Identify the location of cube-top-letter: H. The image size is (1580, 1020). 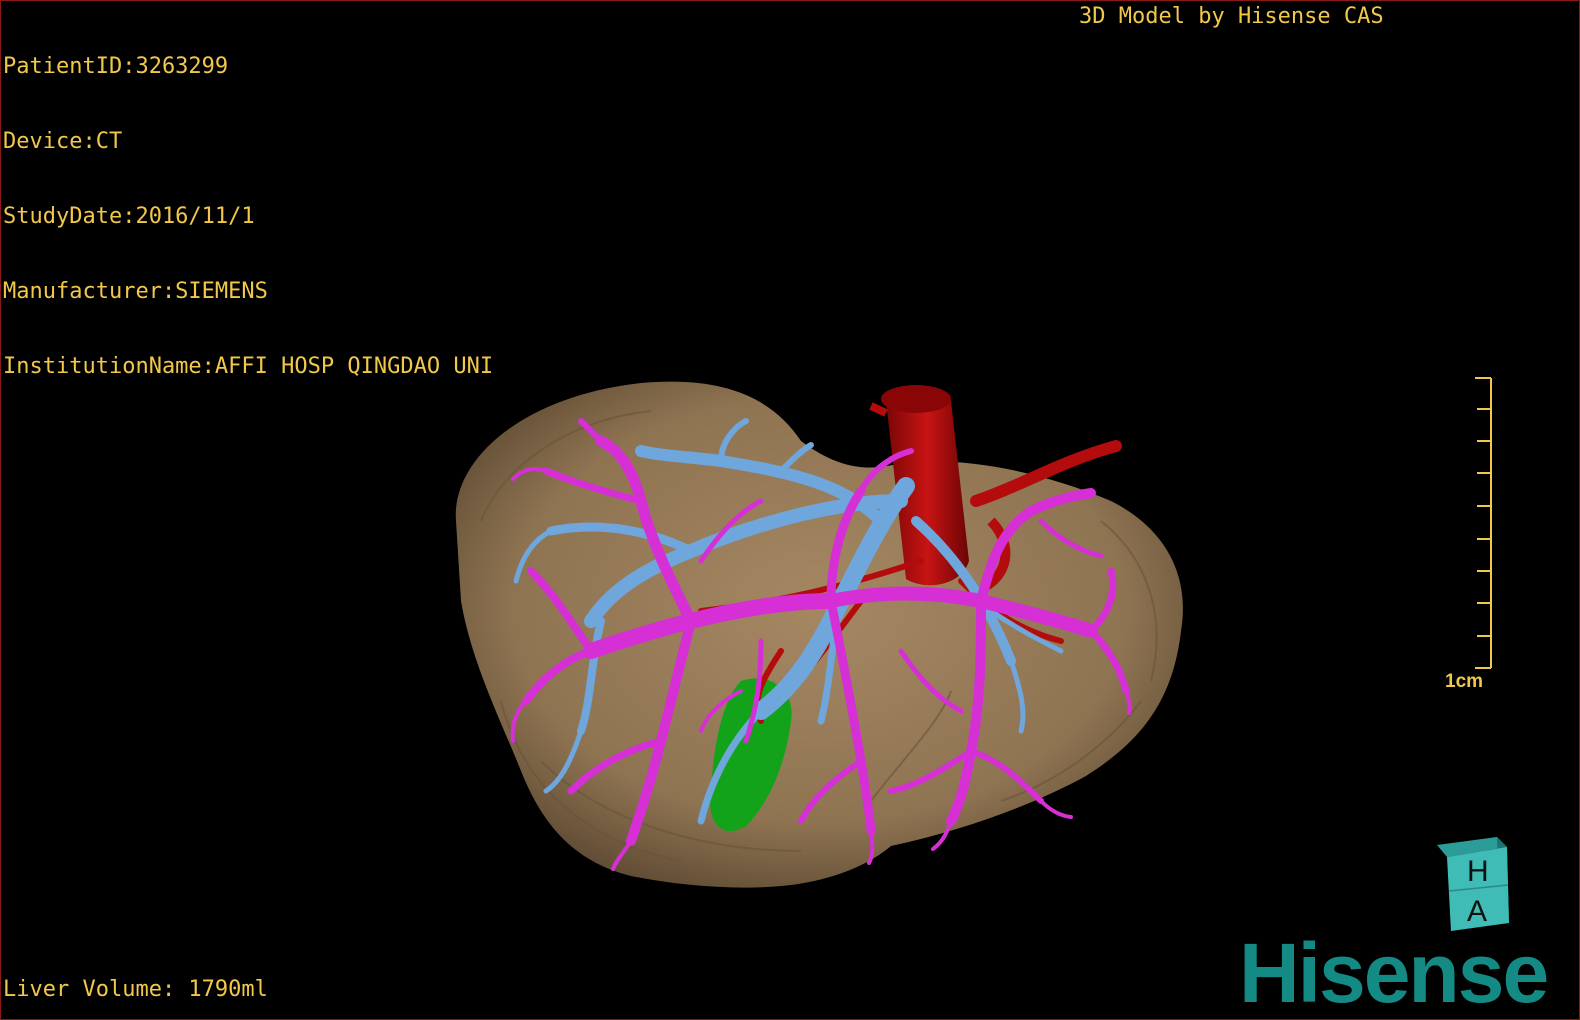
(1478, 871).